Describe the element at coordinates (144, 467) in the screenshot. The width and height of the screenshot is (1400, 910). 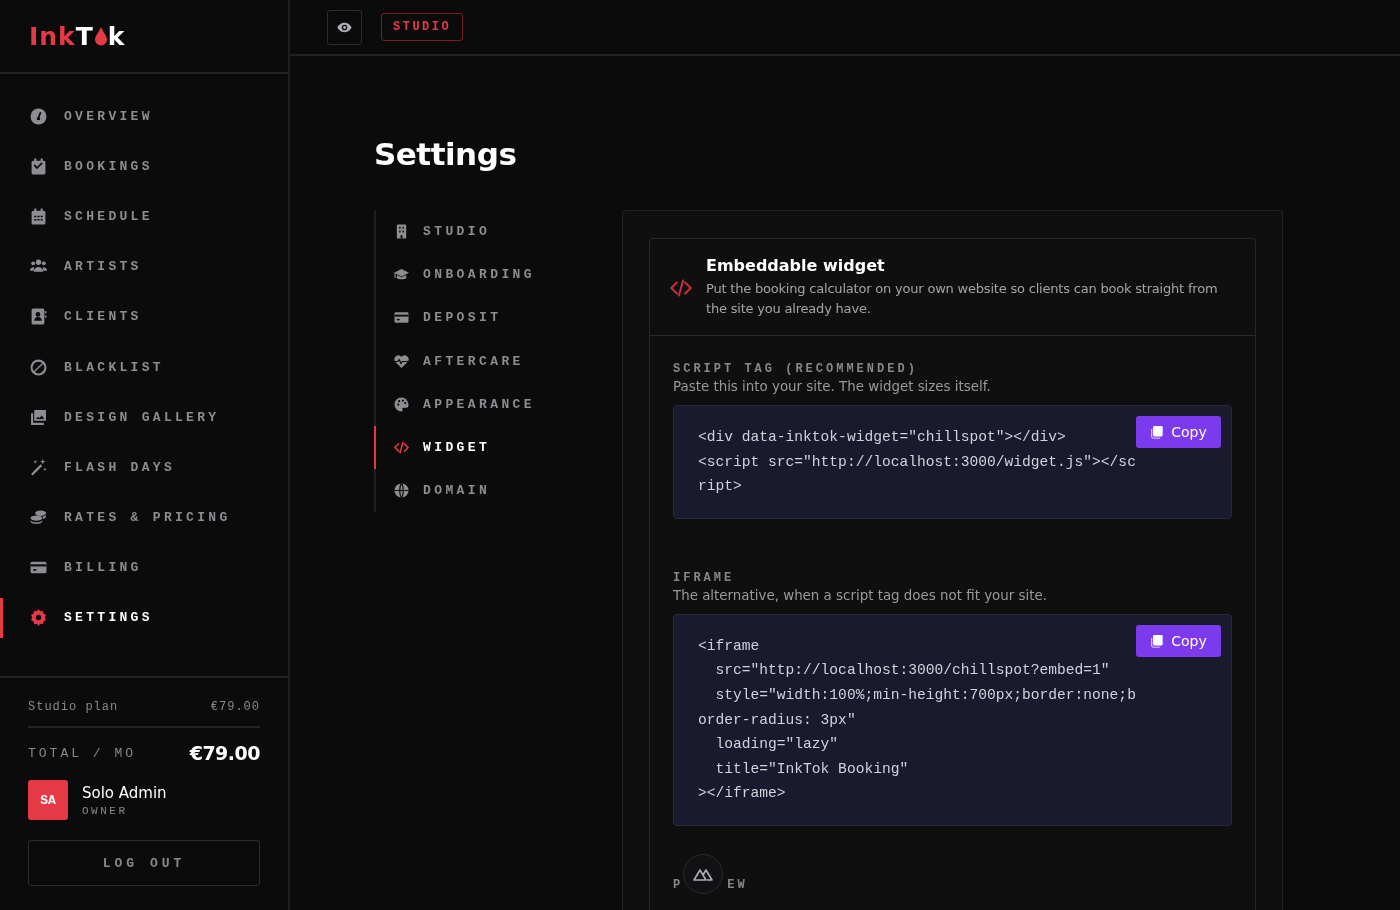
I see `nav-item: FLASH DAYS` at that location.